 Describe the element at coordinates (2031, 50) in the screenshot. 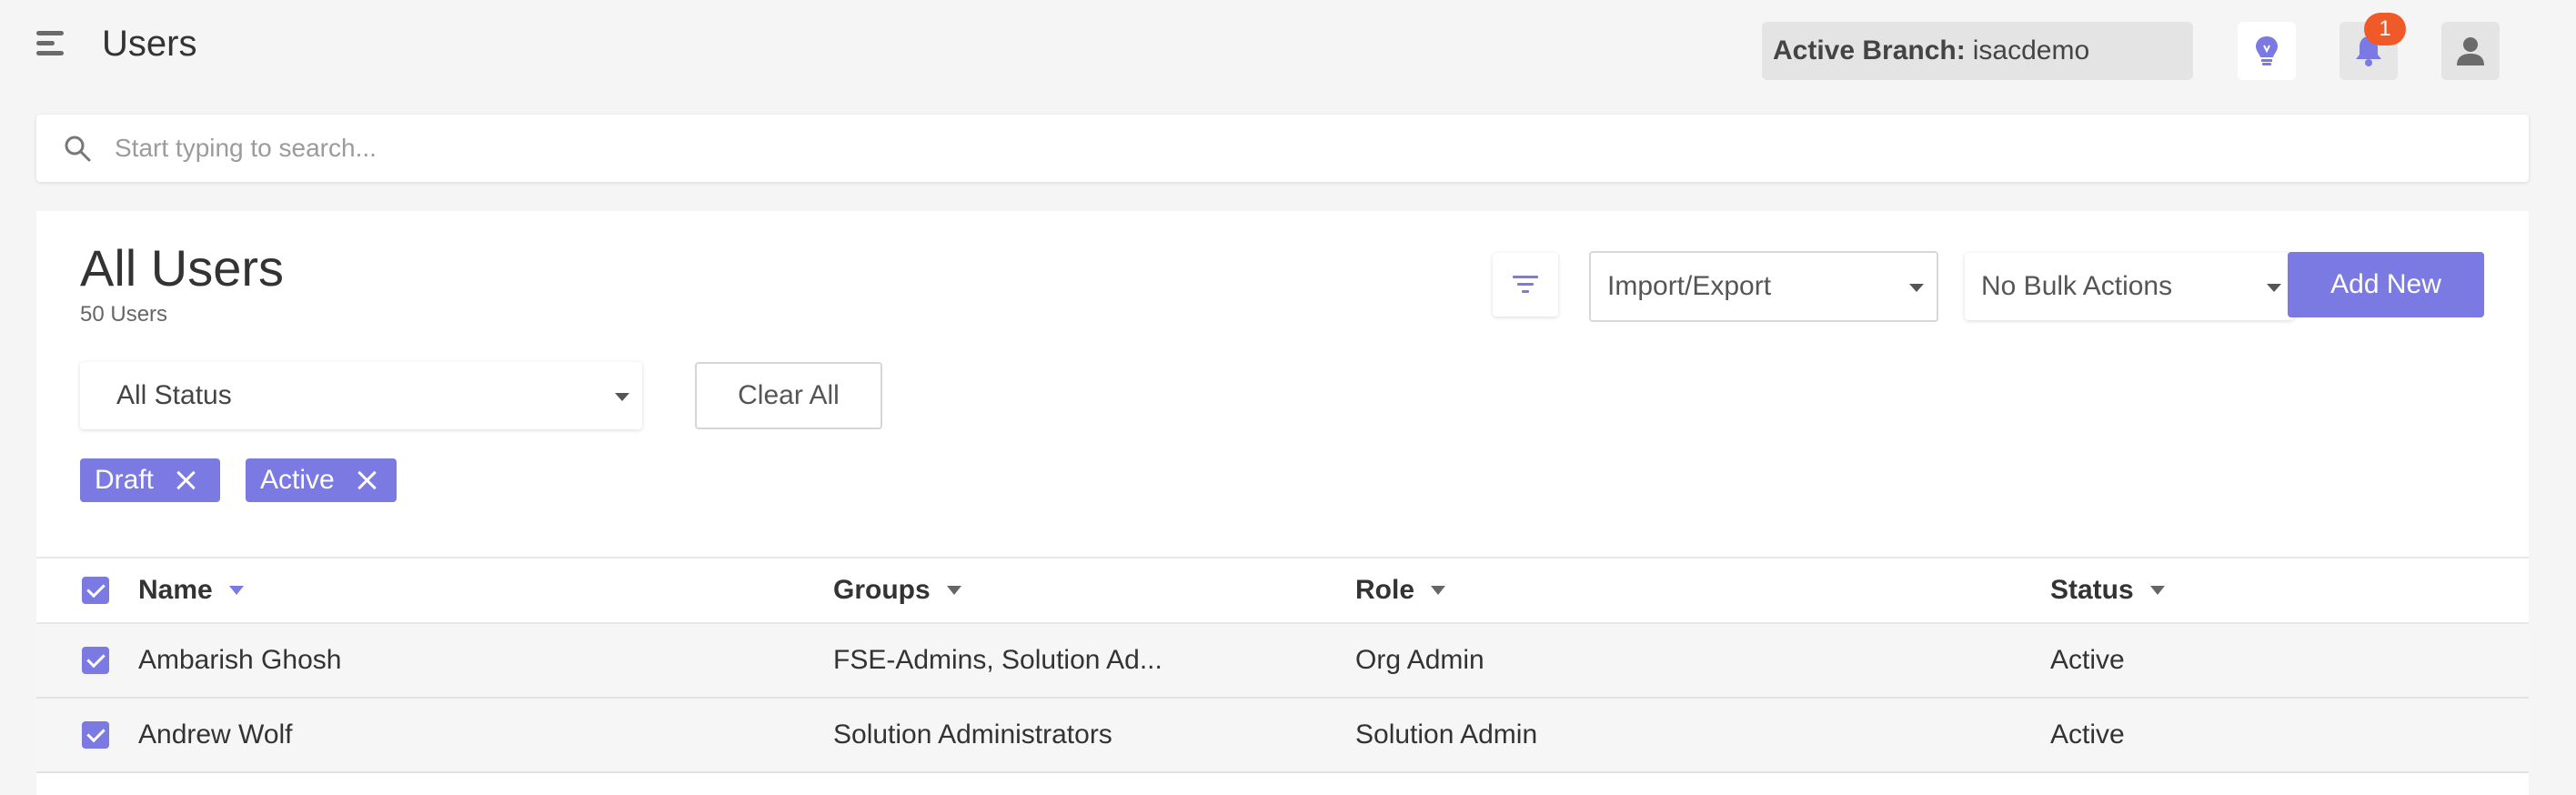

I see `branch-value: isacdemo` at that location.